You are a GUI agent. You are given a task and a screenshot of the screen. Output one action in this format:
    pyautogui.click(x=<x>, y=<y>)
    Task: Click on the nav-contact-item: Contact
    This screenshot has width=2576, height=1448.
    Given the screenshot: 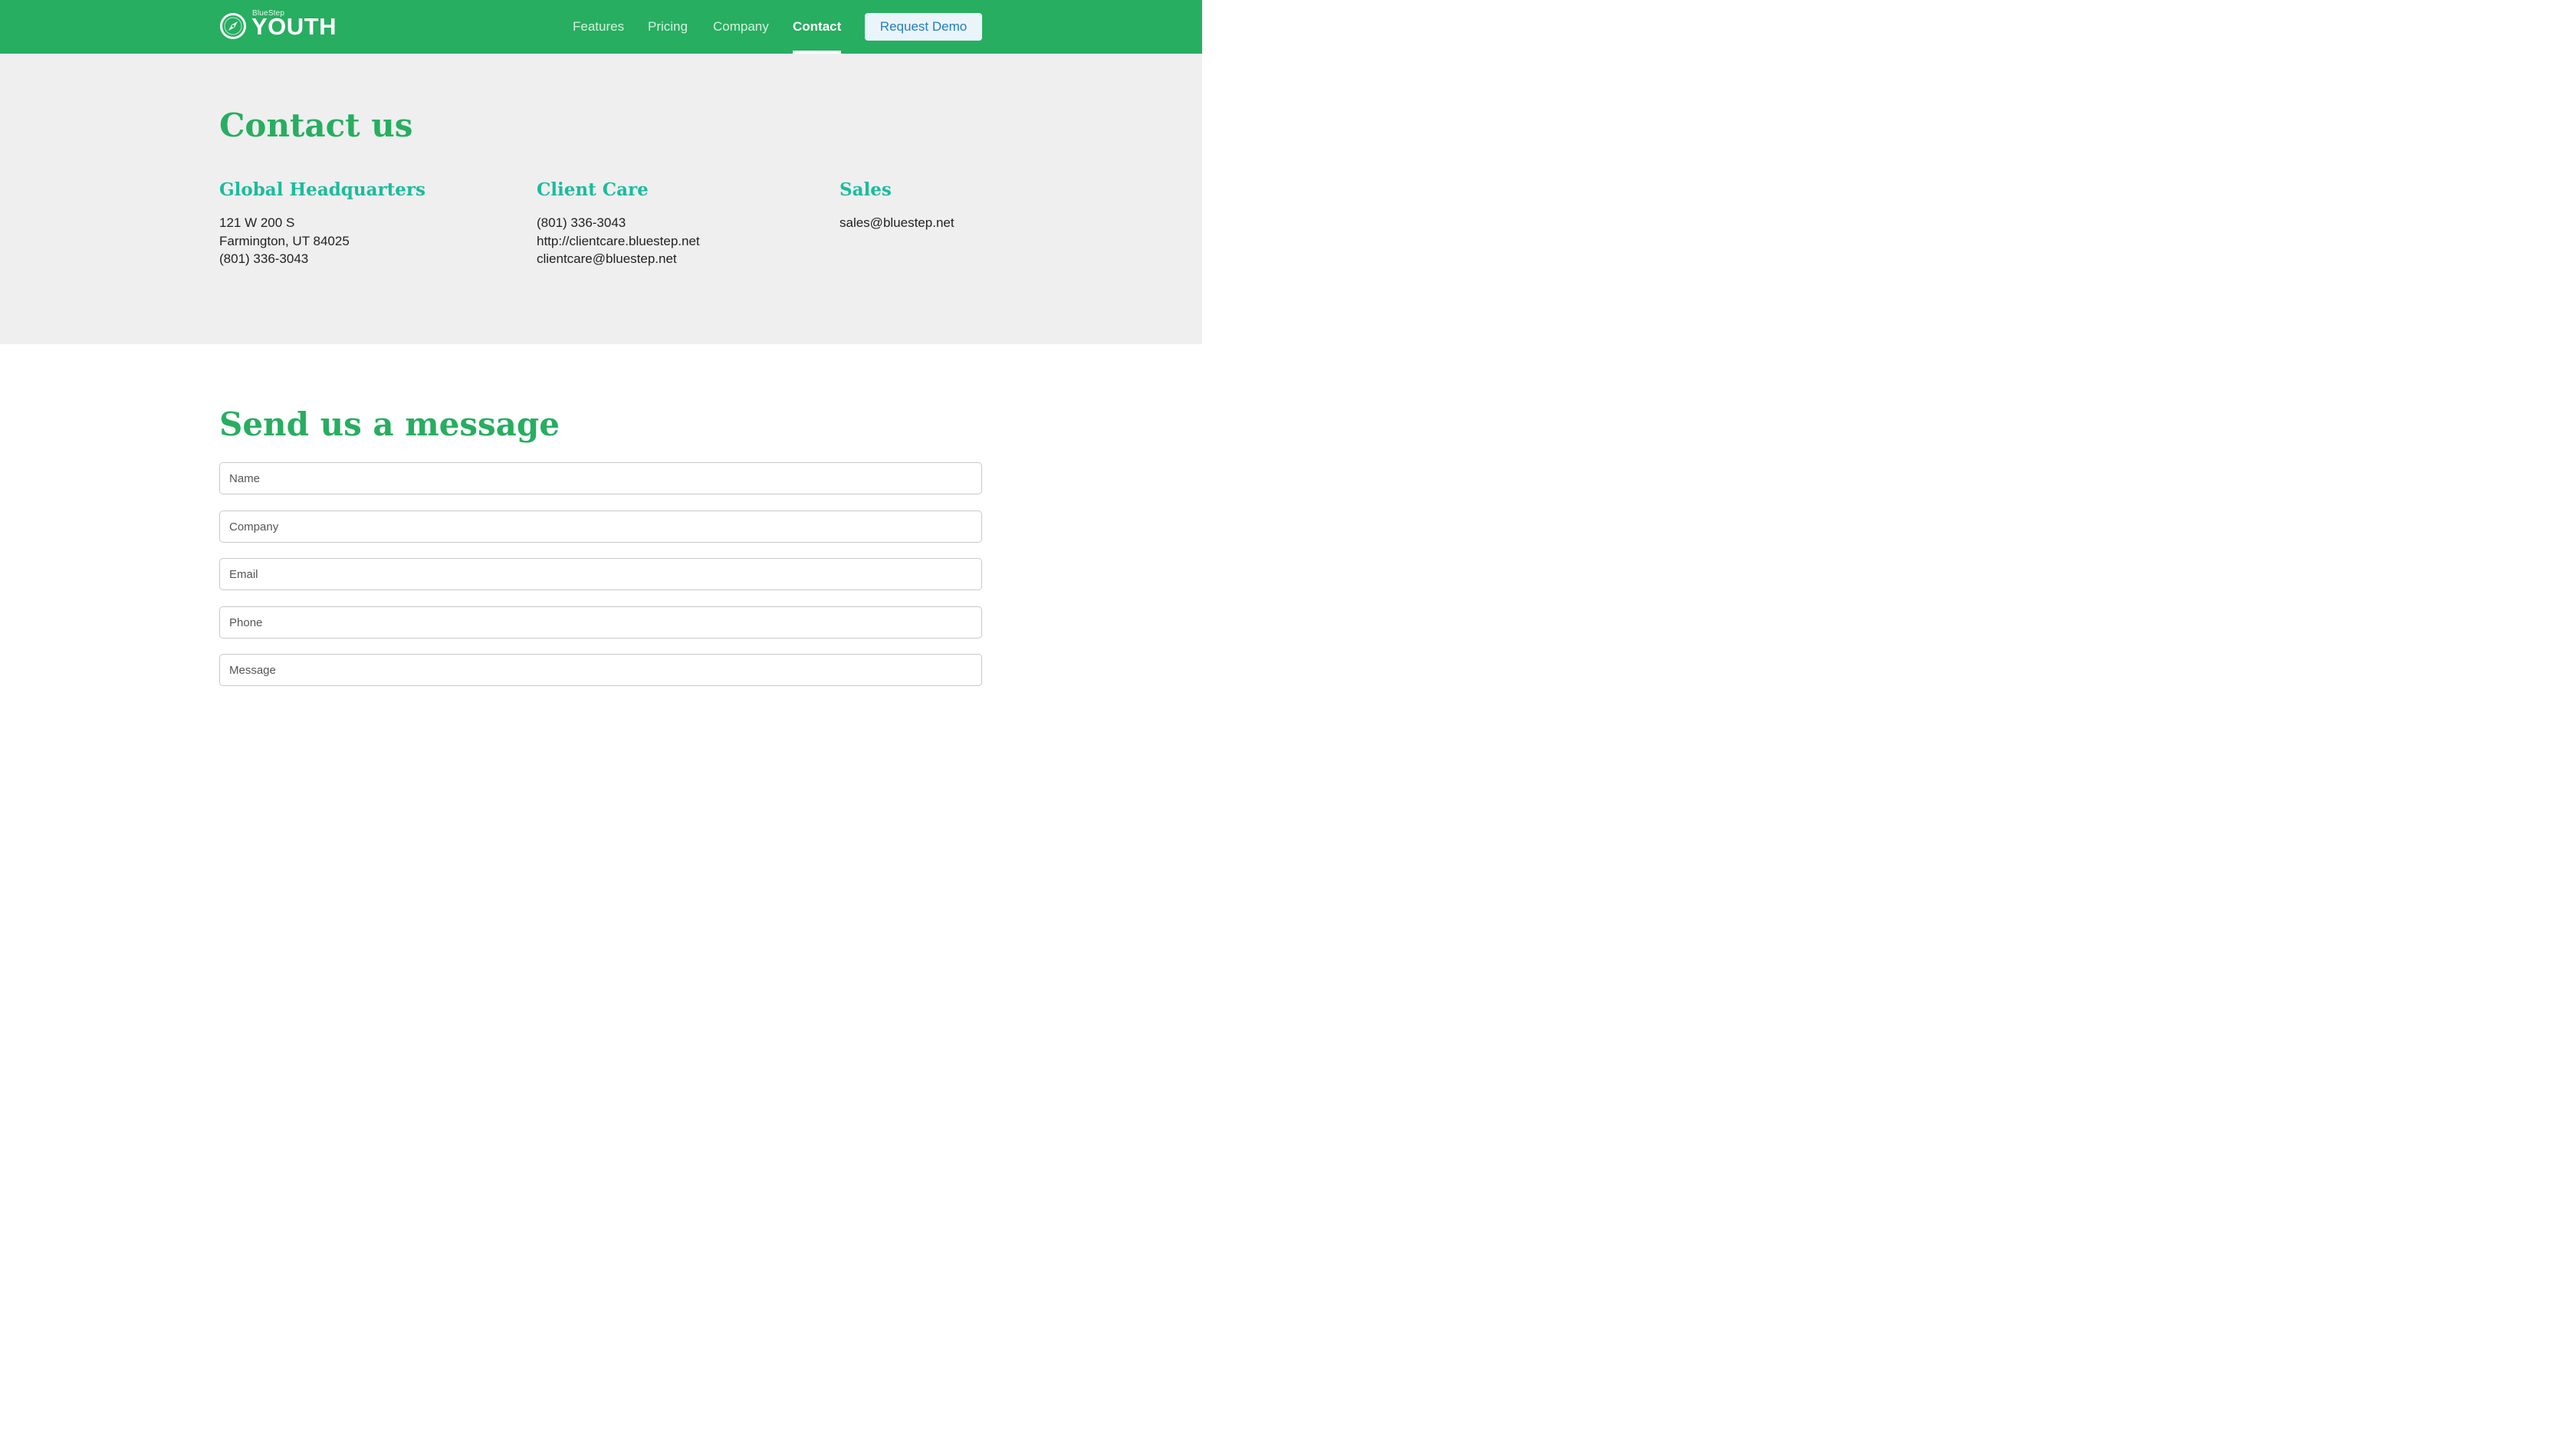 What is the action you would take?
    pyautogui.click(x=818, y=27)
    